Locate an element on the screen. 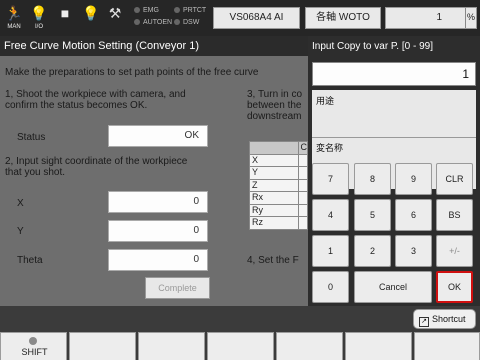 The width and height of the screenshot is (480, 360). table-row: Rz is located at coordinates (278, 223).